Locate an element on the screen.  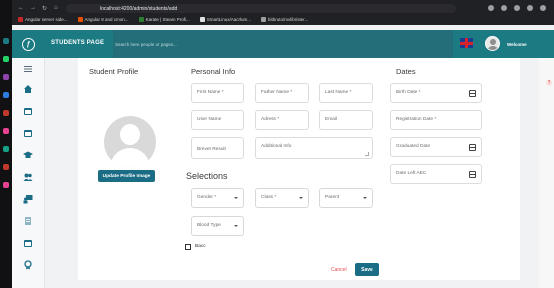
address-field: Adress * is located at coordinates (282, 120).